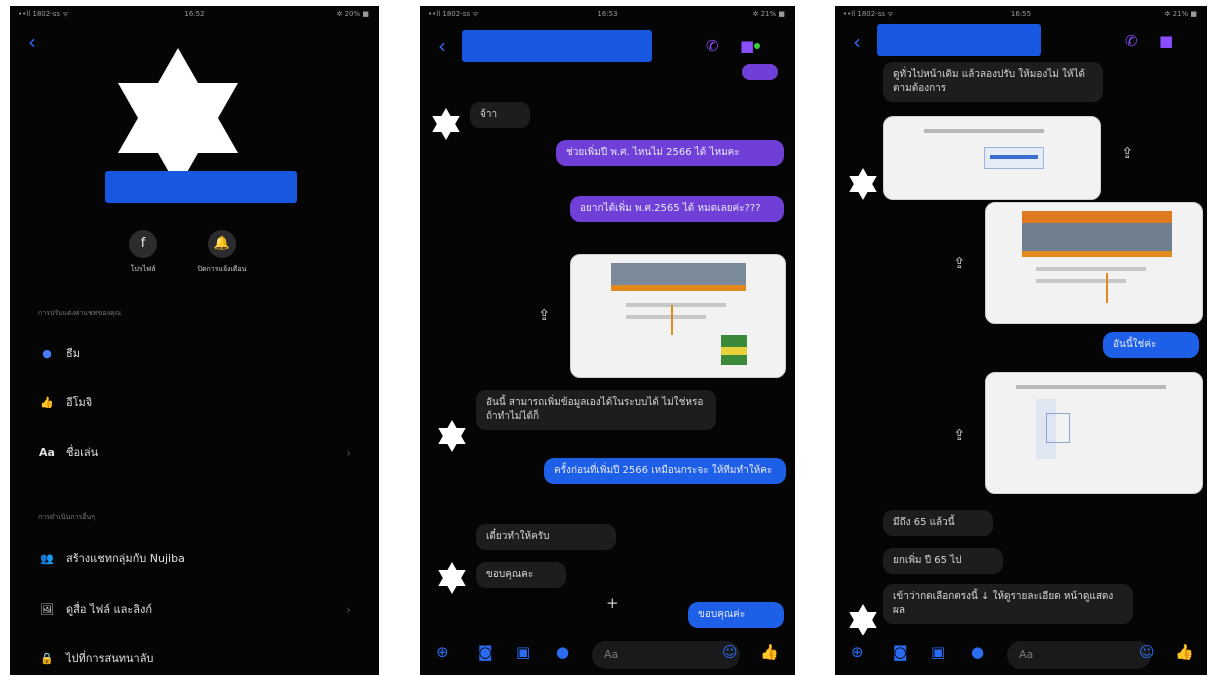  I want to click on secret-chat-label: ไปที่การสนทนาลับ, so click(110, 658).